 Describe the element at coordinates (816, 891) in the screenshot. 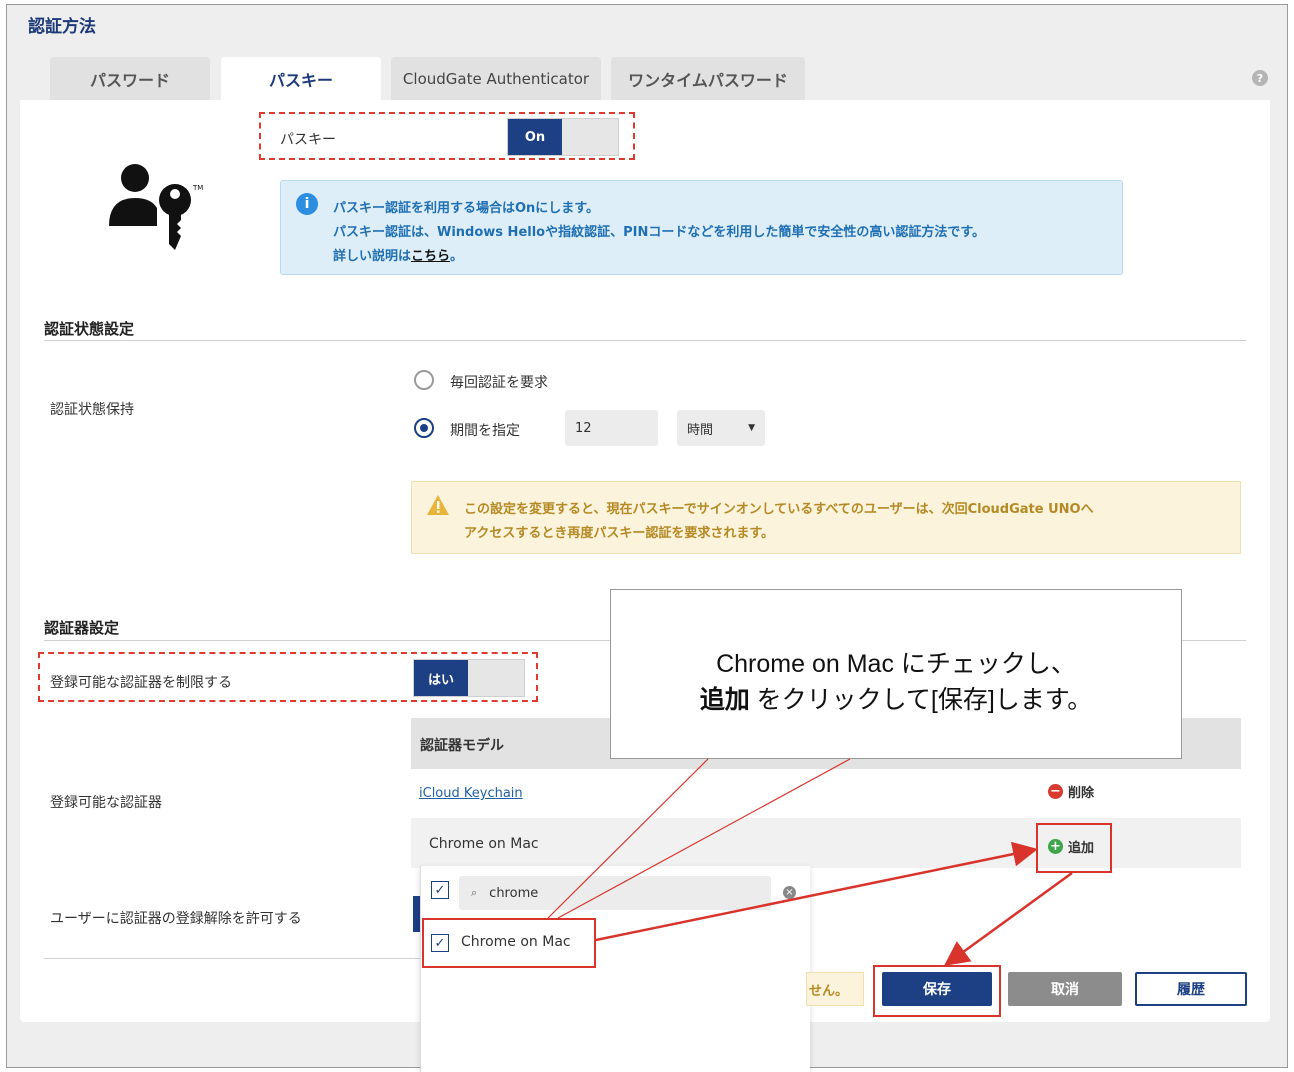

I see `arrow-to-add` at that location.